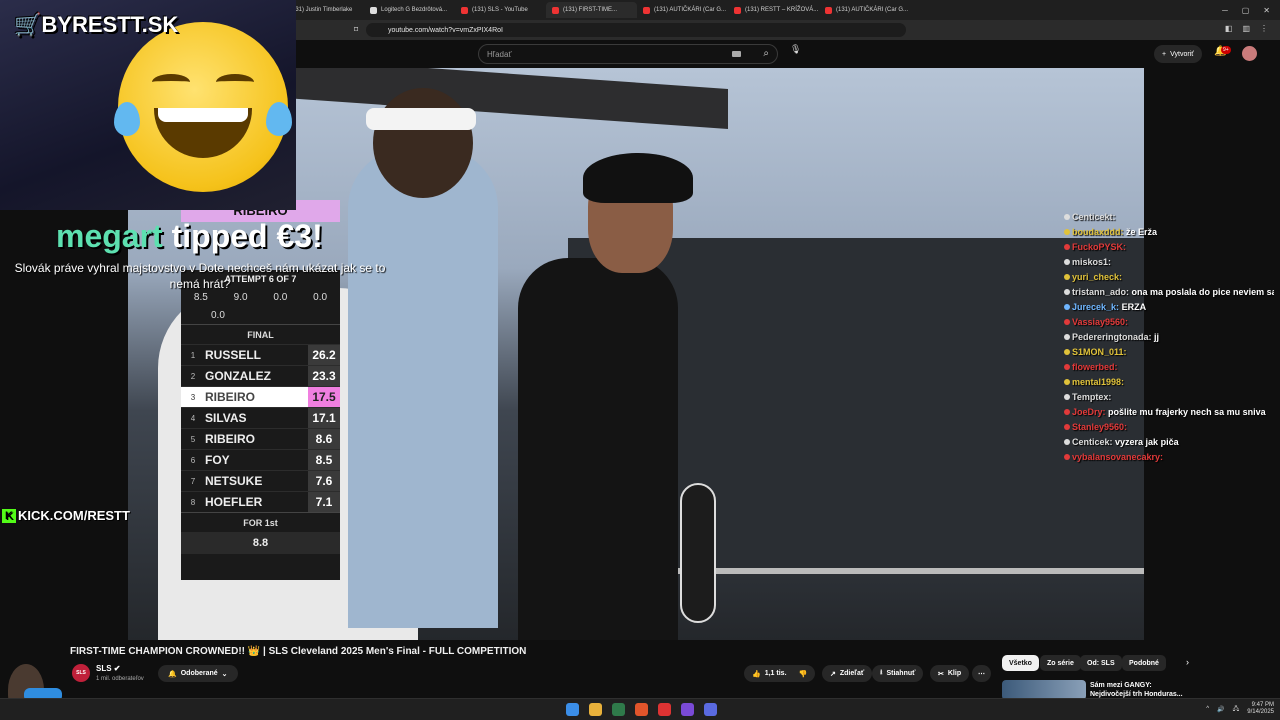 This screenshot has height=720, width=1280. I want to click on chat-message: Jurecek_k: ERZA, so click(1169, 307).